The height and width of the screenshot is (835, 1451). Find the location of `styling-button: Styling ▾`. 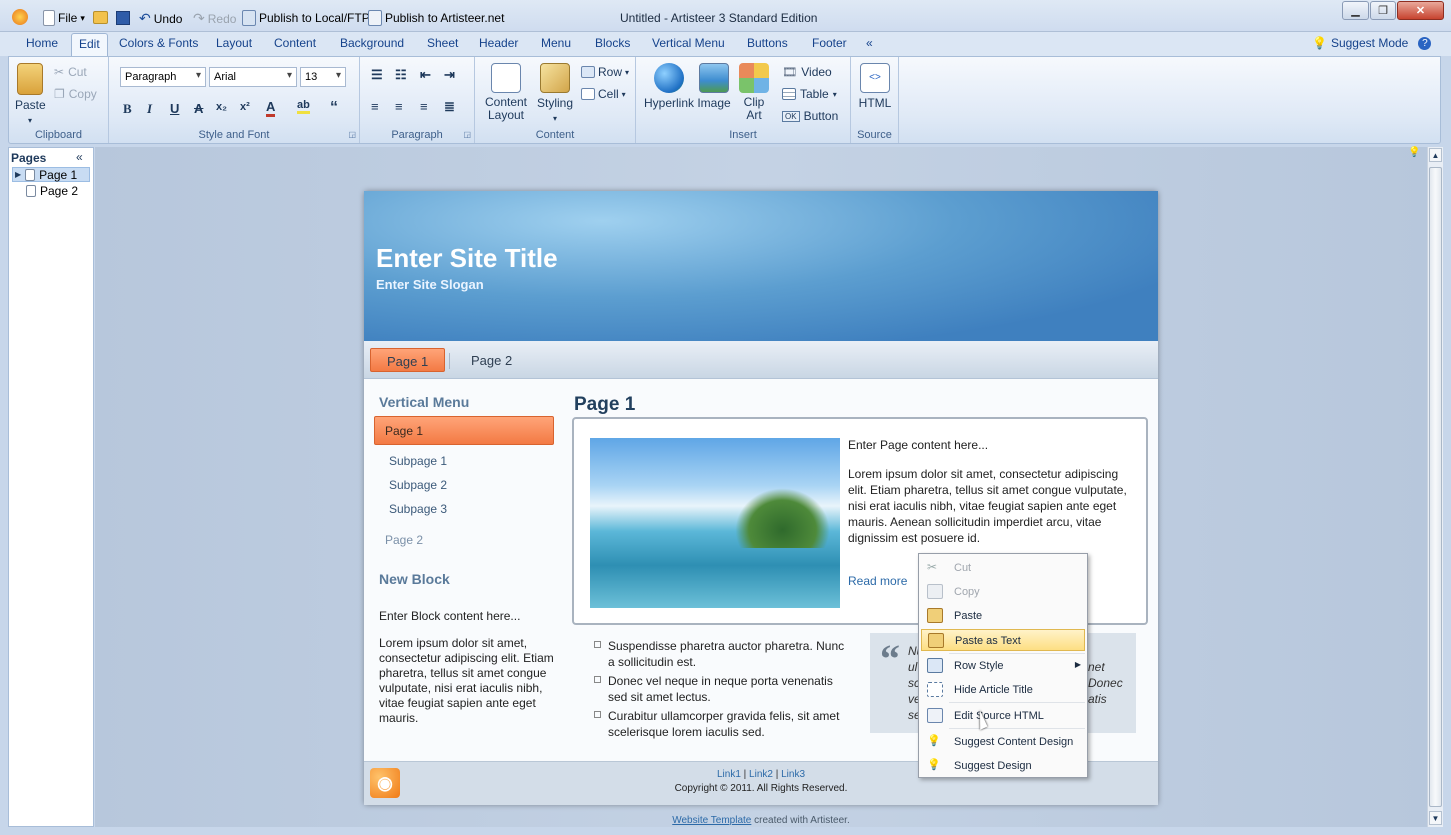

styling-button: Styling ▾ is located at coordinates (555, 93).